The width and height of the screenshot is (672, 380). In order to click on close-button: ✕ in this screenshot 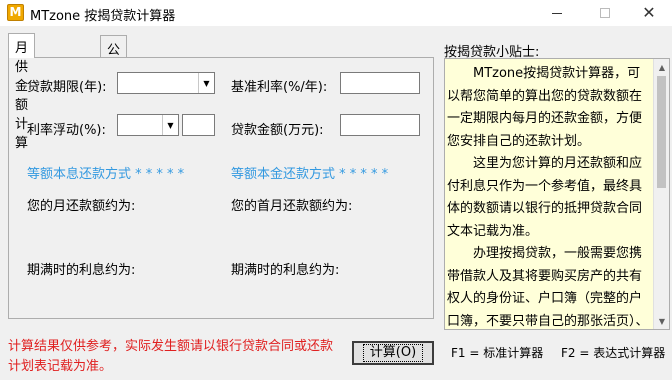, I will do `click(649, 13)`.